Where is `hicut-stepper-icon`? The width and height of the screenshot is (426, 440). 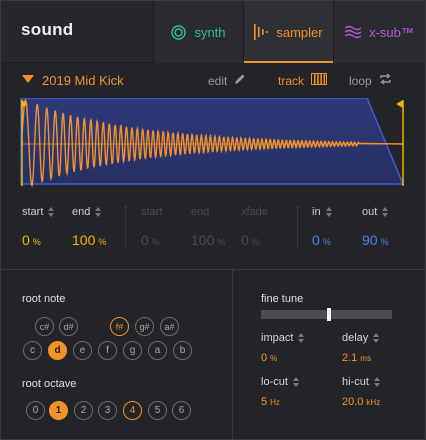
hicut-stepper-icon is located at coordinates (376, 382).